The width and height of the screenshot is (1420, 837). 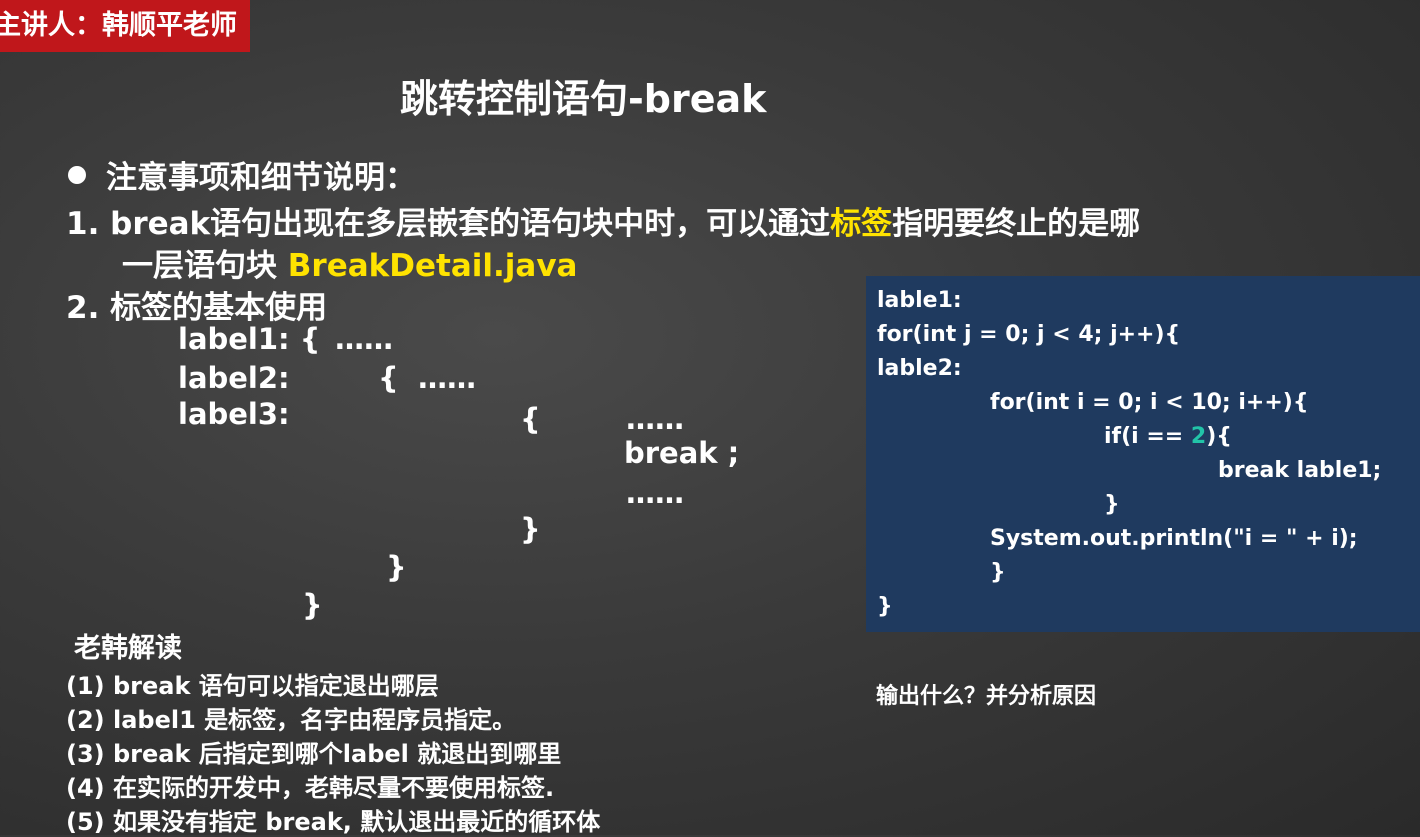 I want to click on question-text: 输出什么？并分析原因, so click(x=986, y=696).